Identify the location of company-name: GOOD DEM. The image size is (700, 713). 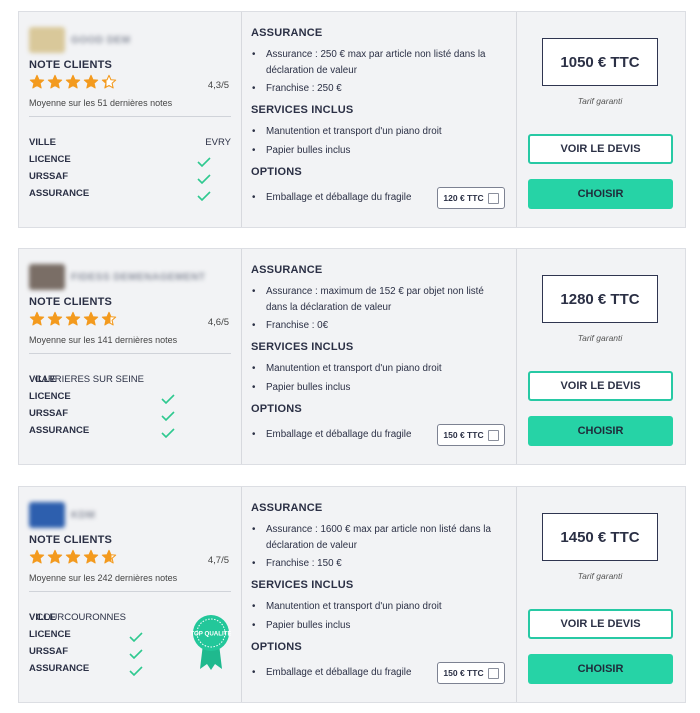
(101, 40).